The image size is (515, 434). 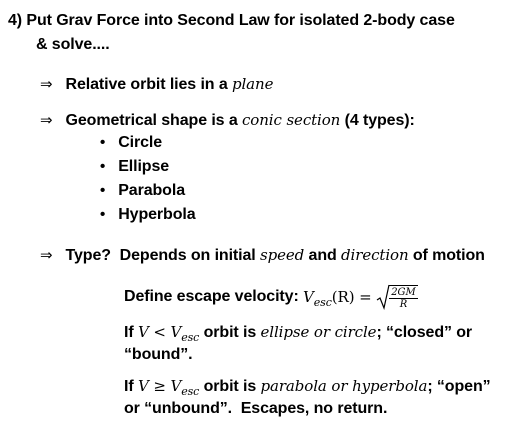 I want to click on point-conic-italic: conic section, so click(x=291, y=120).